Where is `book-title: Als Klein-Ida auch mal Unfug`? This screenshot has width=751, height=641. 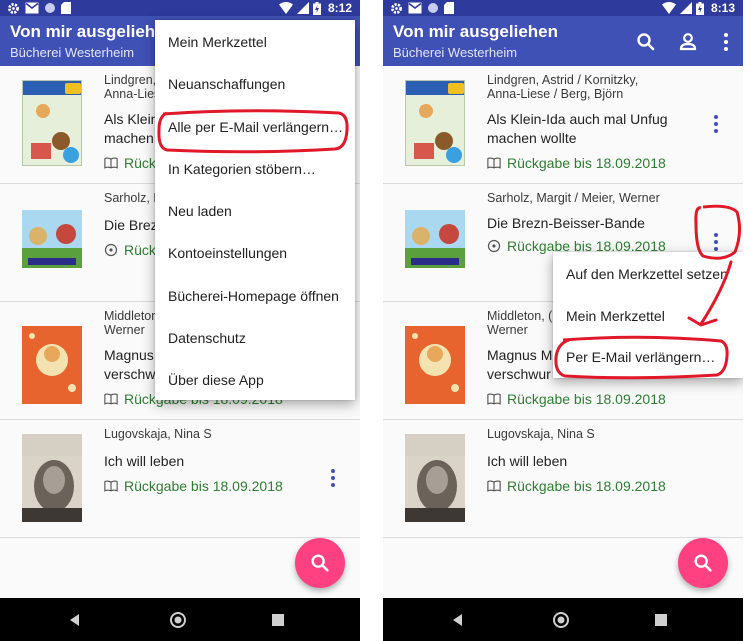
book-title: Als Klein-Ida auch mal Unfug is located at coordinates (577, 119).